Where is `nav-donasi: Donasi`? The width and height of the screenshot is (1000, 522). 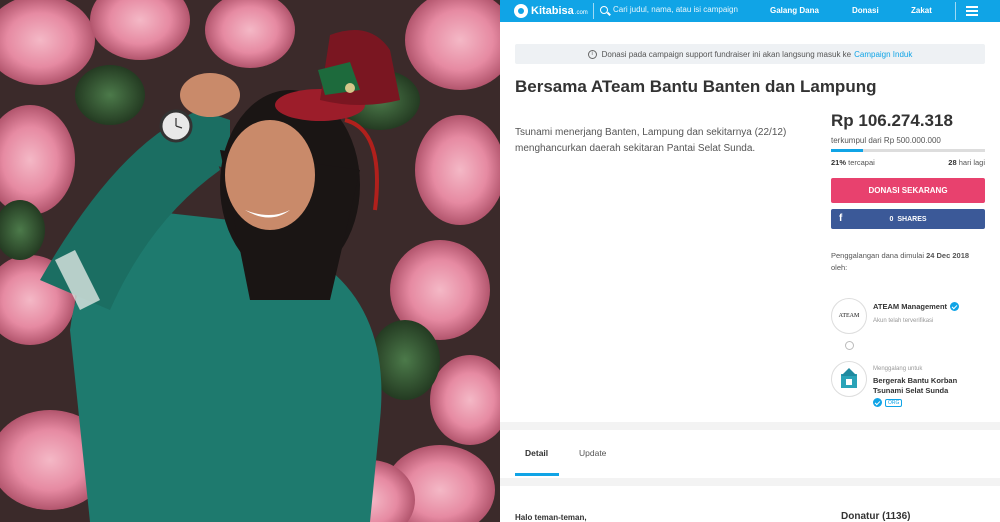
nav-donasi: Donasi is located at coordinates (865, 10).